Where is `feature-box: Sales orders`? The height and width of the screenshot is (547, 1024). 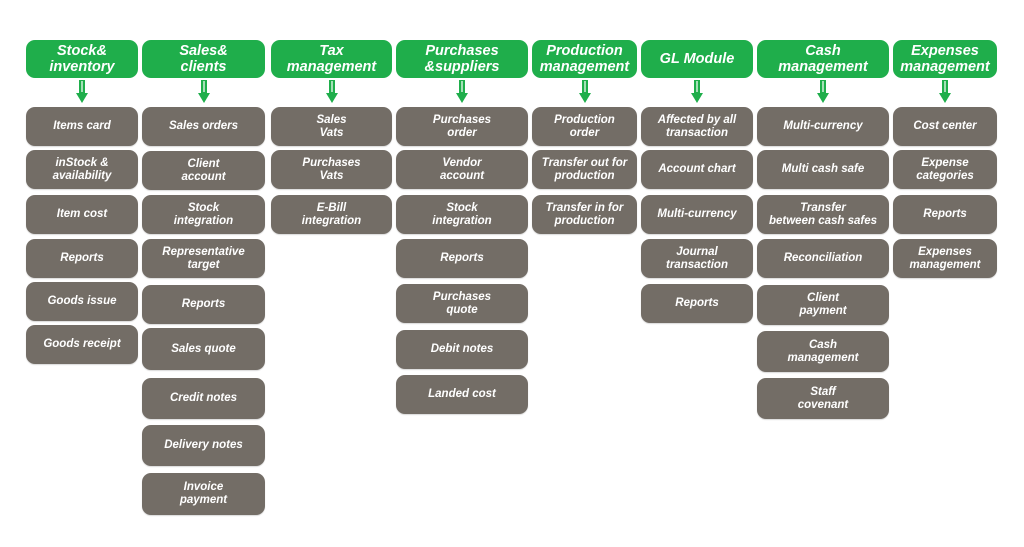 feature-box: Sales orders is located at coordinates (203, 126).